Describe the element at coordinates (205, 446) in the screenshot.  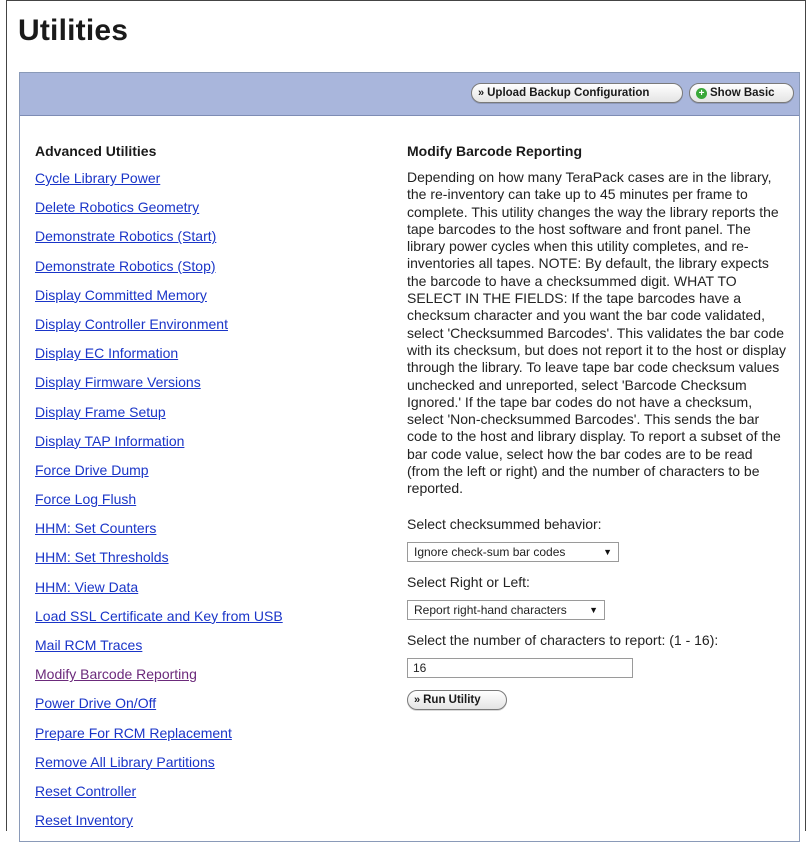
I see `utility-link-display-tap-information: Display TAP Information` at that location.